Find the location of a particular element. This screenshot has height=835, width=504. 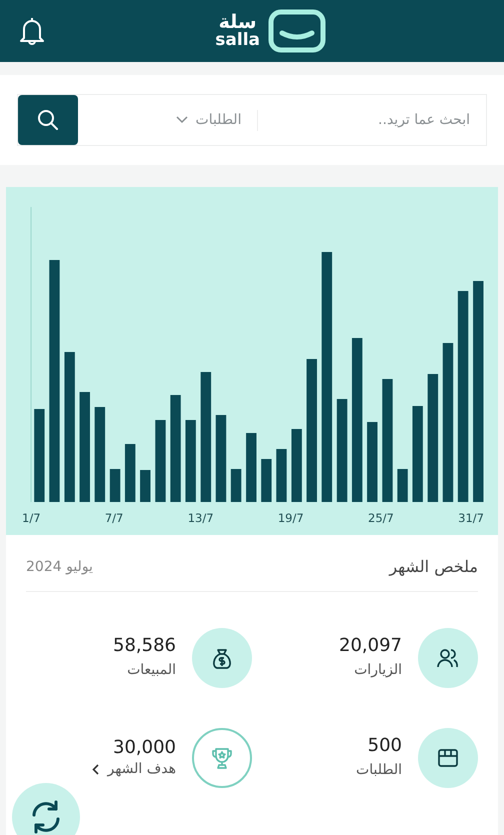

goal-link: هدف الشهر is located at coordinates (134, 769).